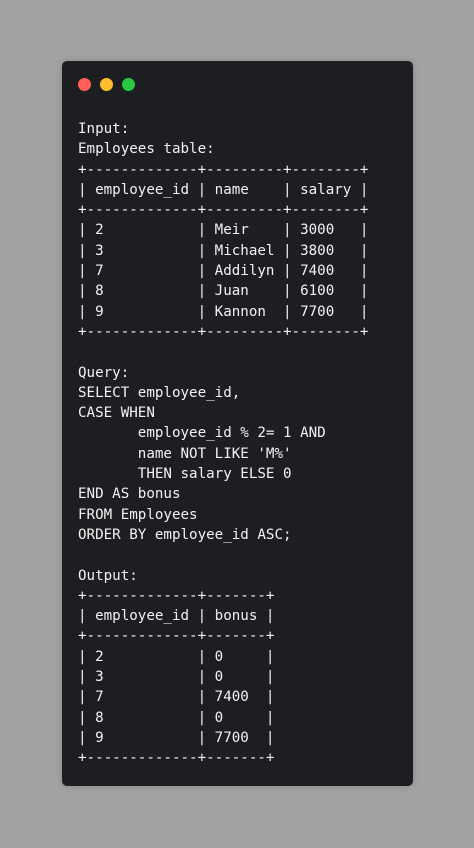 The image size is (474, 848). Describe the element at coordinates (176, 656) in the screenshot. I see `code-line: | 2 | 0 |` at that location.